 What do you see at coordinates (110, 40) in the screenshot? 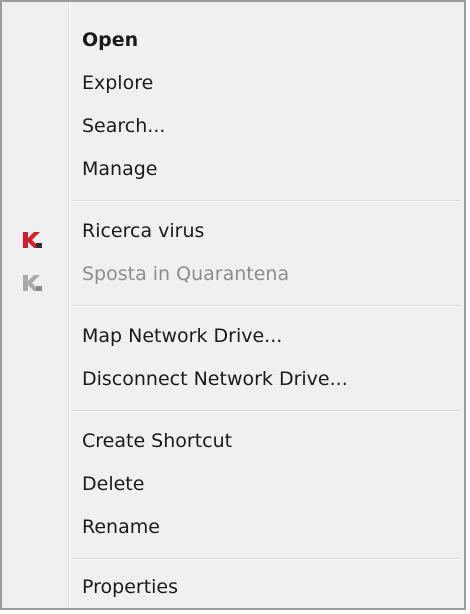
I see `menu-item-label: Open` at bounding box center [110, 40].